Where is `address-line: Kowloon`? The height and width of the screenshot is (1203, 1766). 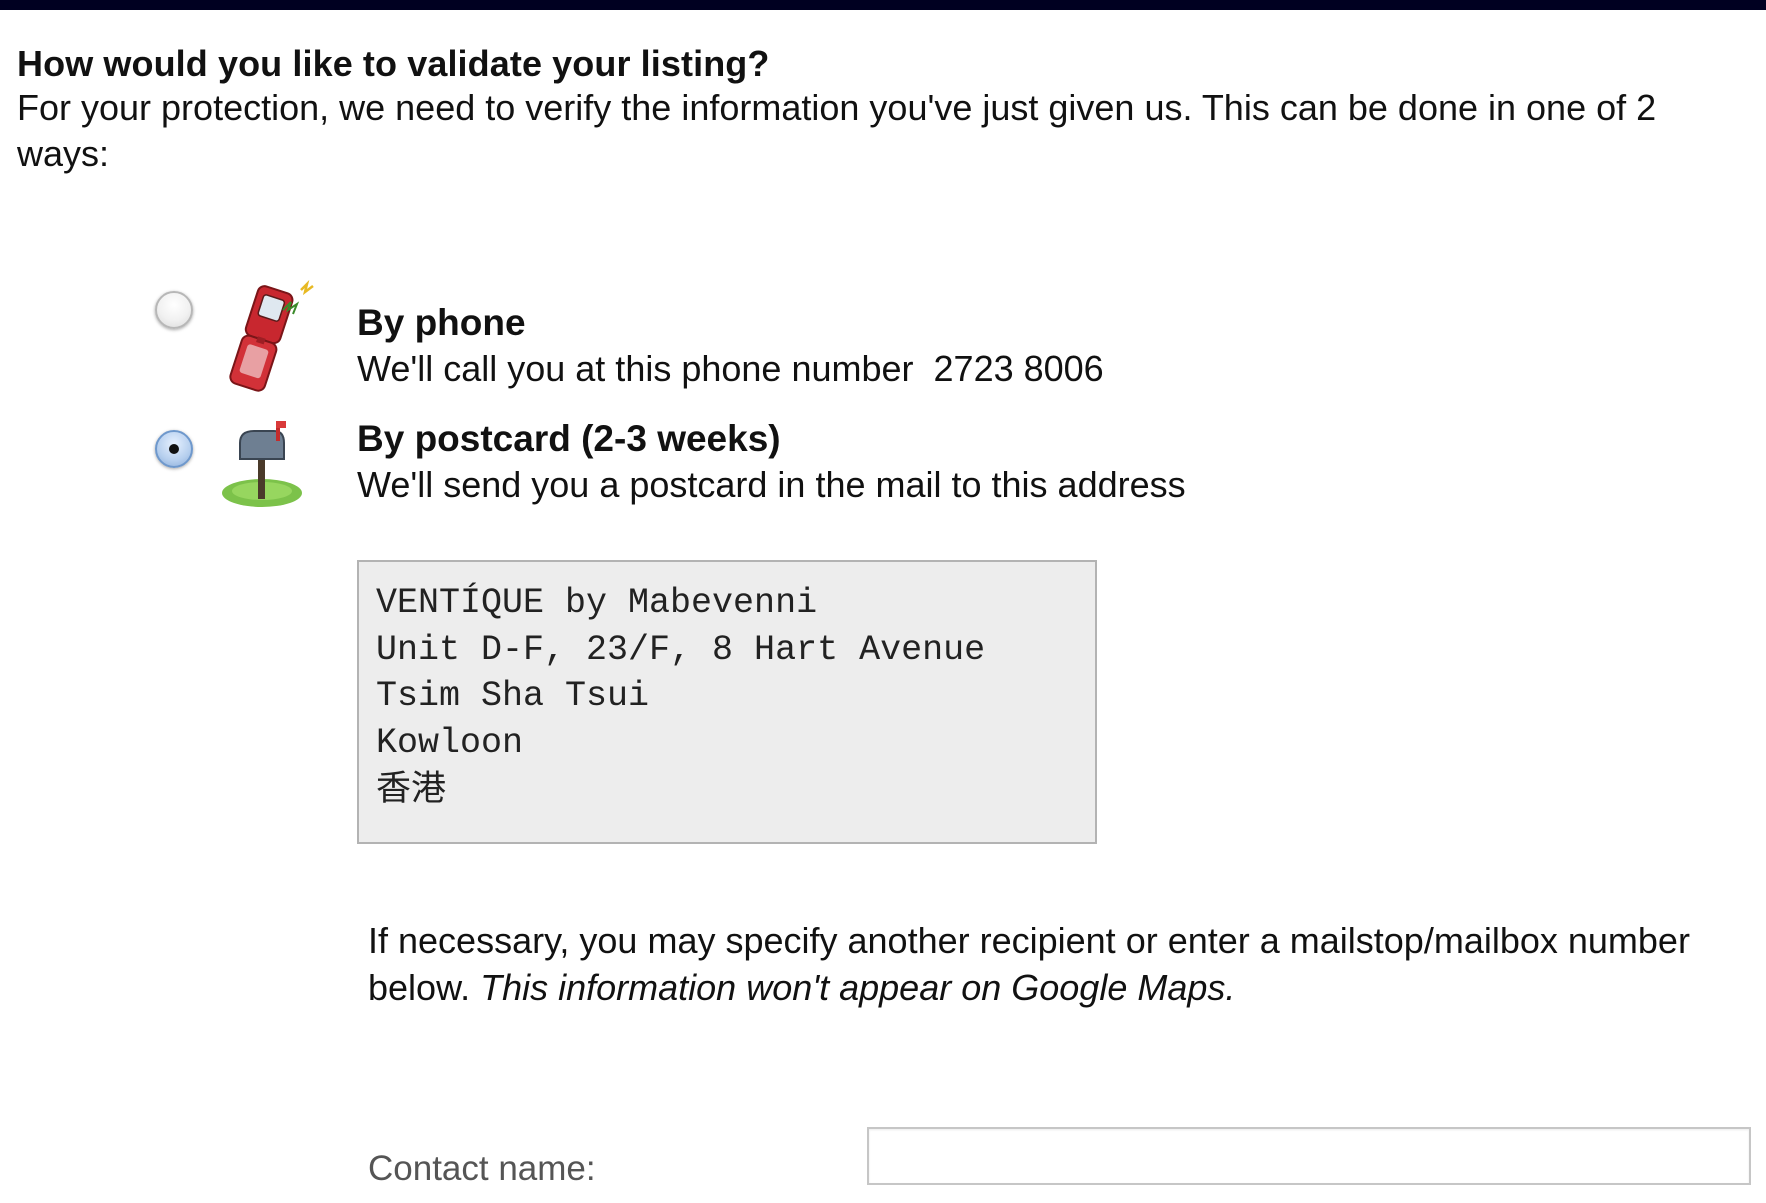
address-line: Kowloon is located at coordinates (450, 742).